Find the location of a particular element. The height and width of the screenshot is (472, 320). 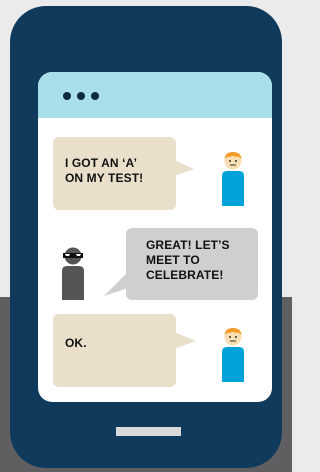

masked-stranger-avatar-icon is located at coordinates (73, 273).